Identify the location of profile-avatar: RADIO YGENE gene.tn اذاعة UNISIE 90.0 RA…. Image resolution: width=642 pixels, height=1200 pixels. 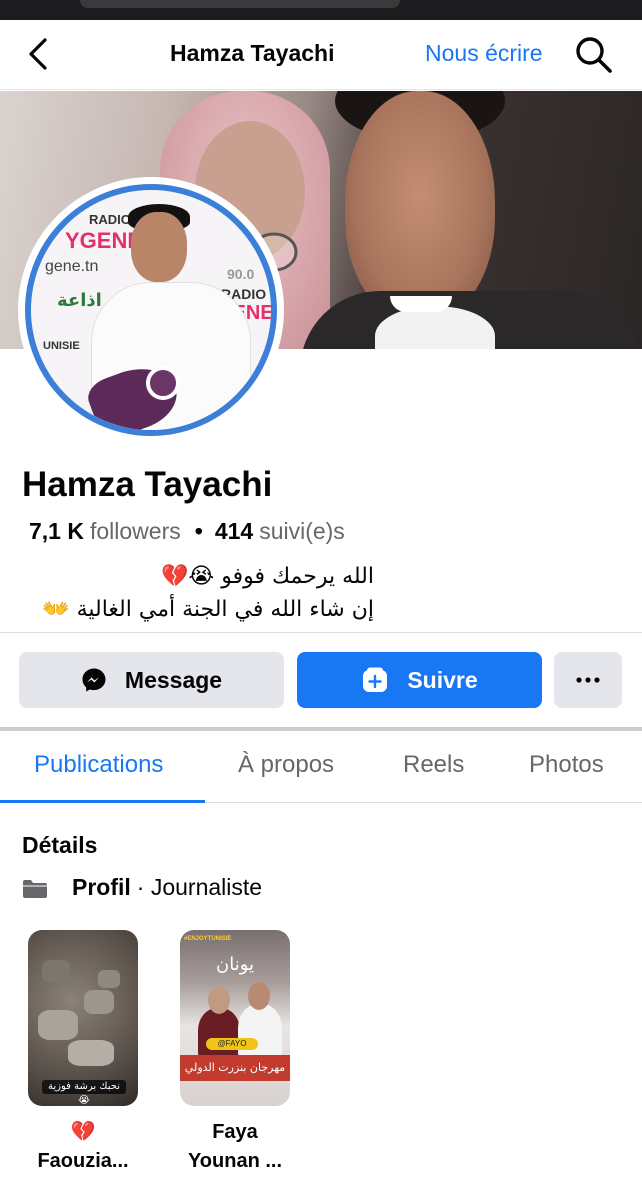
(151, 310).